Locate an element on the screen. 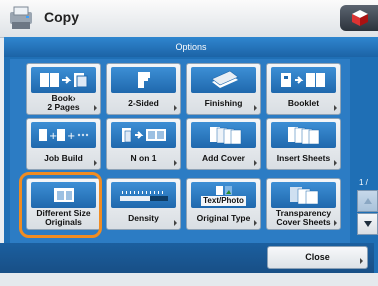  panel-title: Options is located at coordinates (191, 47).